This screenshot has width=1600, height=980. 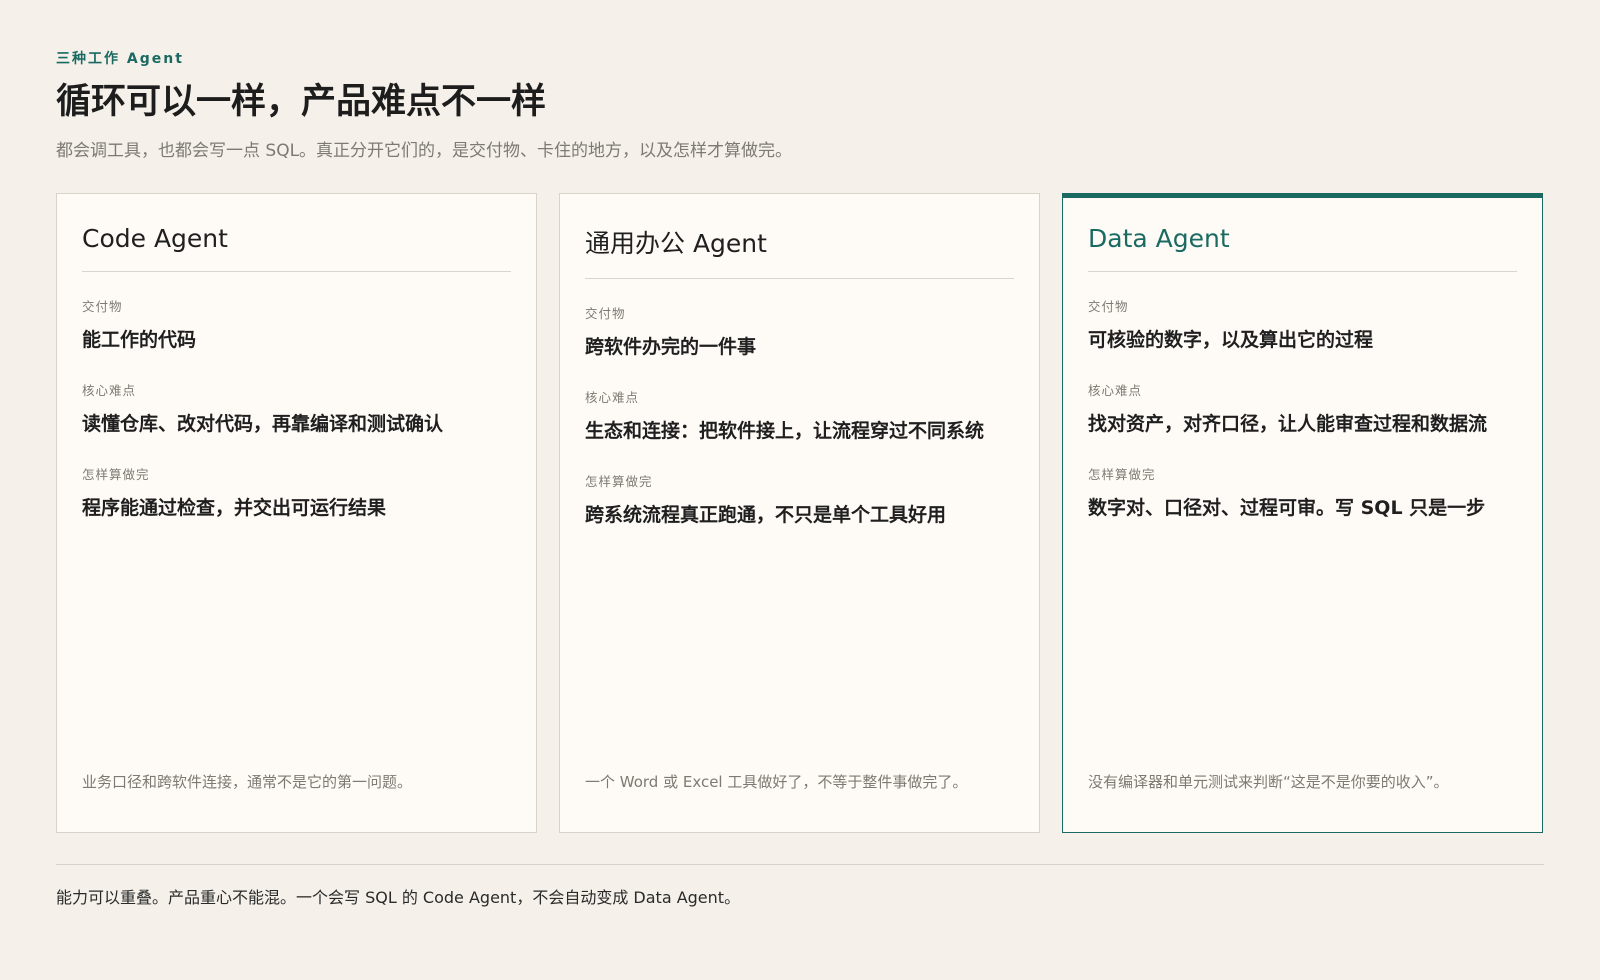 I want to click on card-title: 通用办公 Agent, so click(x=799, y=252).